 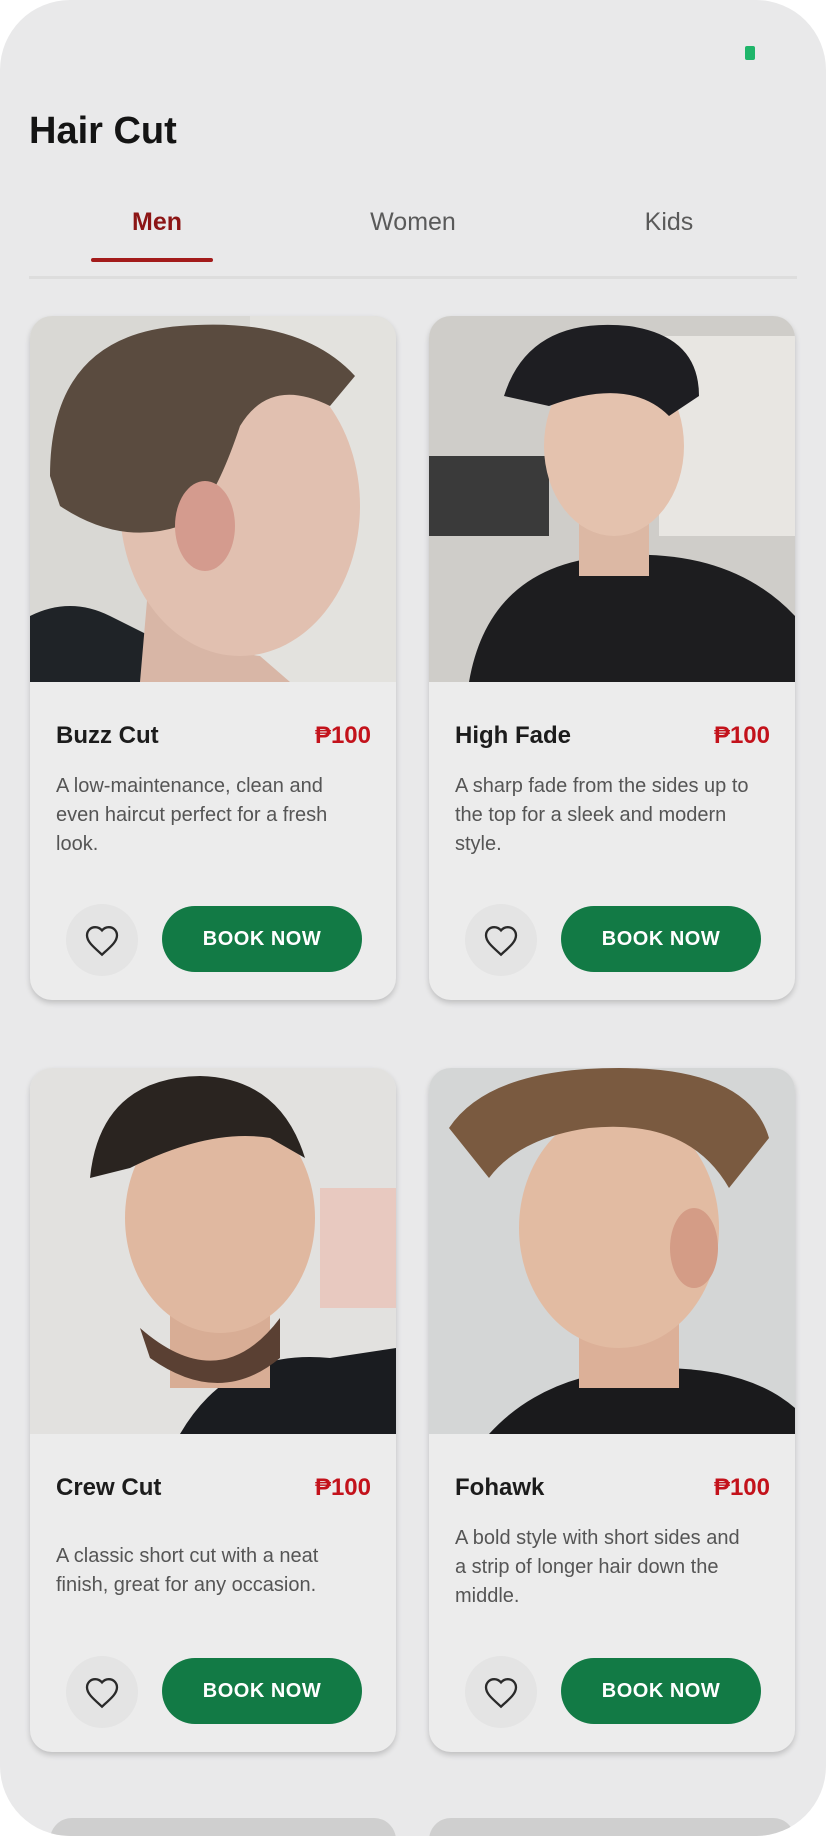 I want to click on page-title: Hair Cut, so click(x=103, y=131).